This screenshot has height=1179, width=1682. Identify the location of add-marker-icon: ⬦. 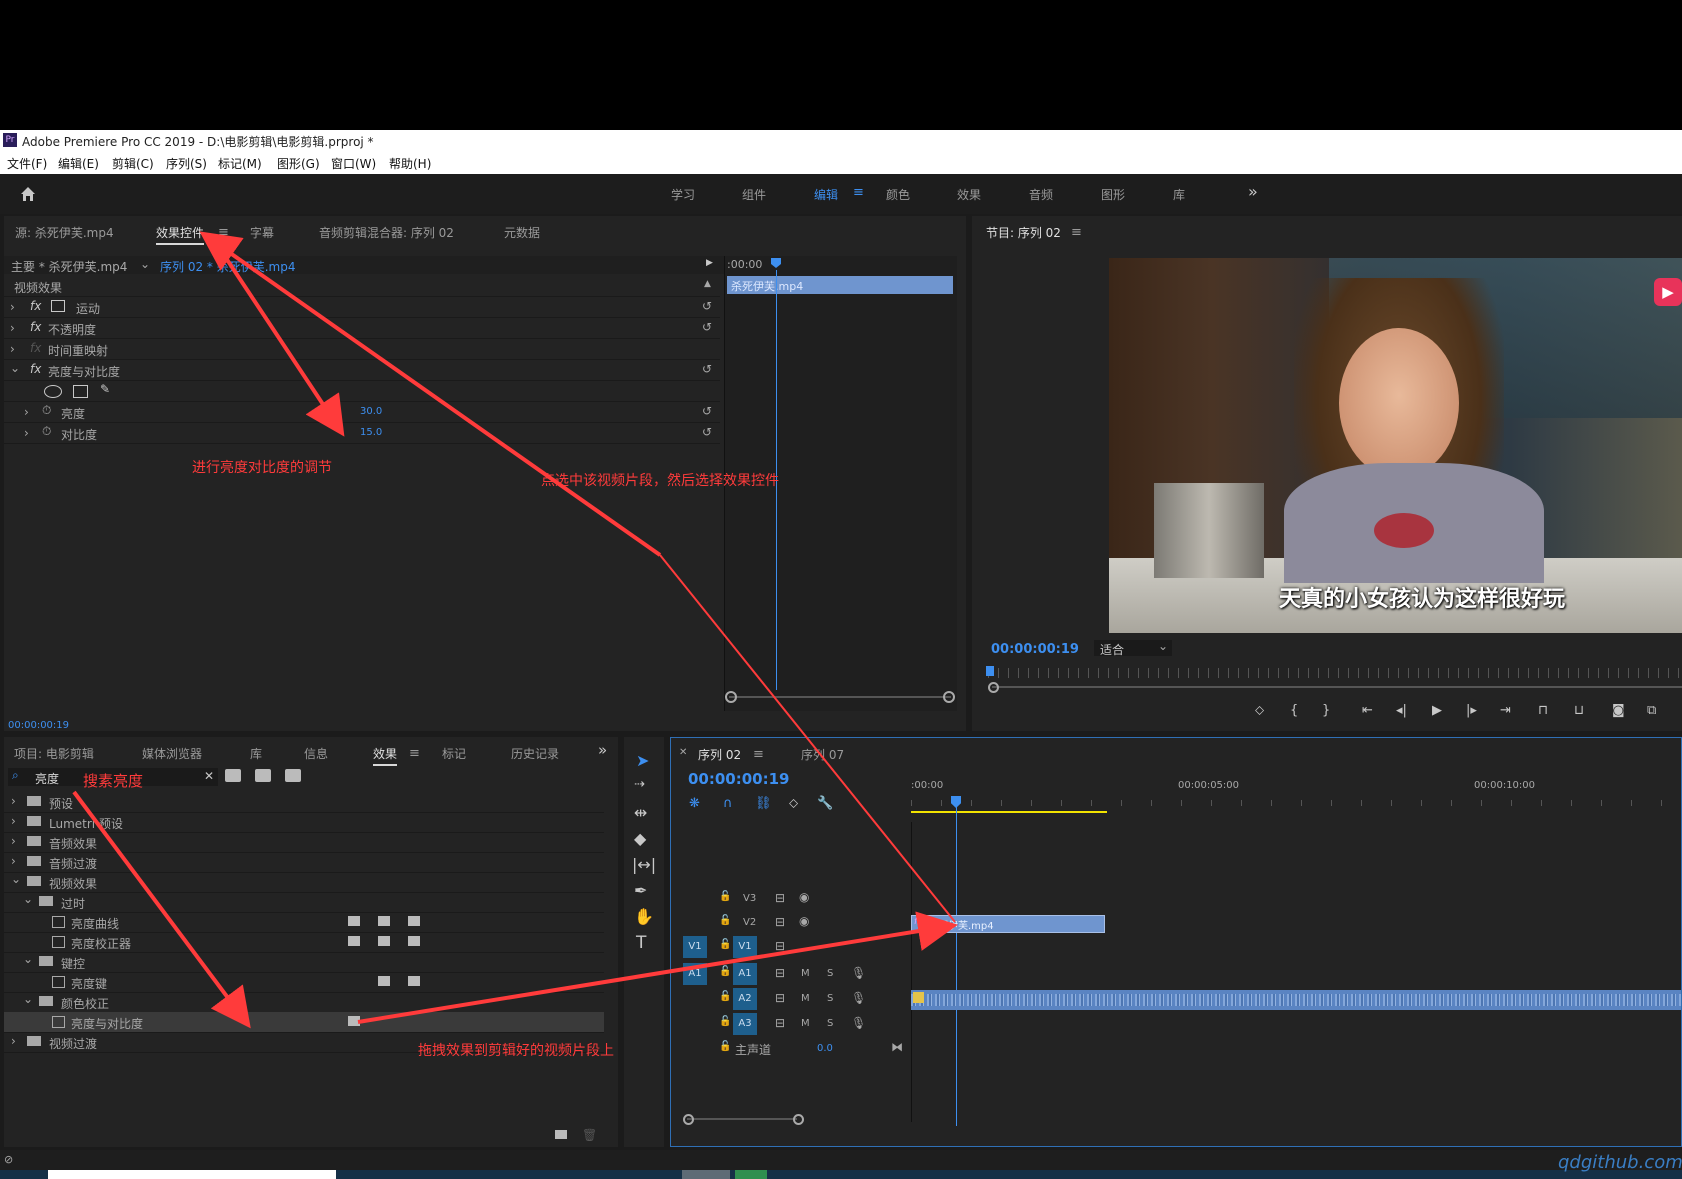
(1259, 710).